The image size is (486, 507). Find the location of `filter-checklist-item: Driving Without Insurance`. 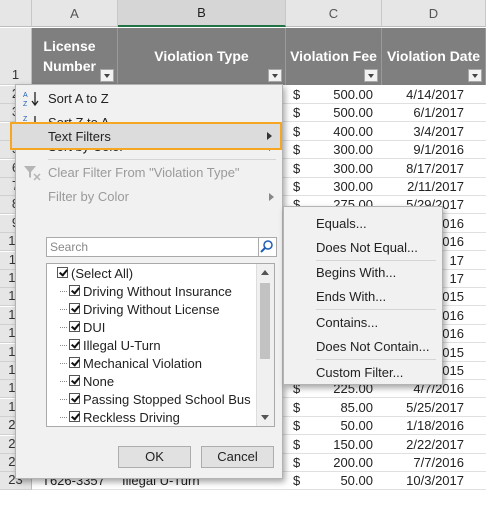

filter-checklist-item: Driving Without Insurance is located at coordinates (151, 292).